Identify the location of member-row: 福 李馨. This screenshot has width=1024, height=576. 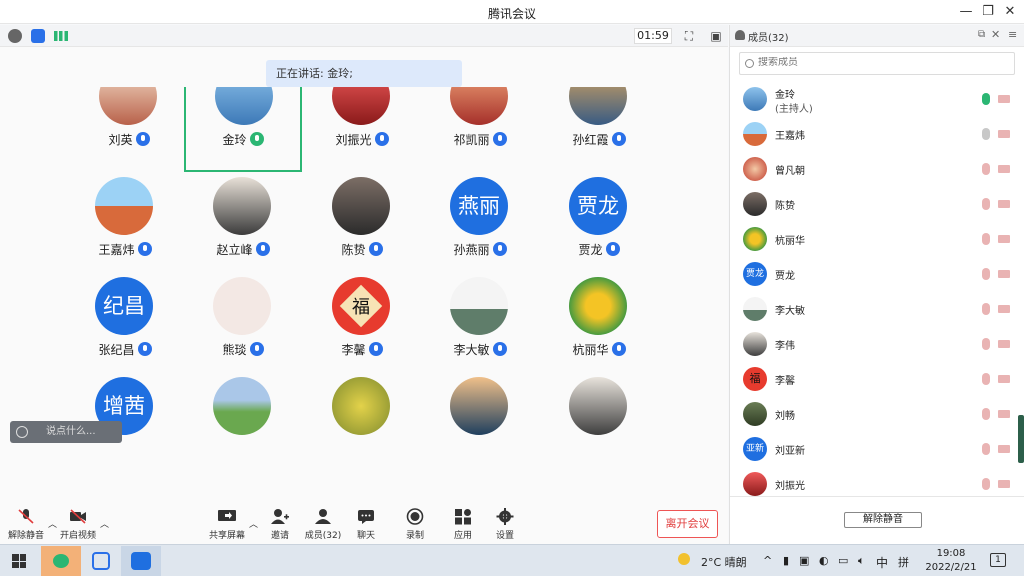
(877, 379).